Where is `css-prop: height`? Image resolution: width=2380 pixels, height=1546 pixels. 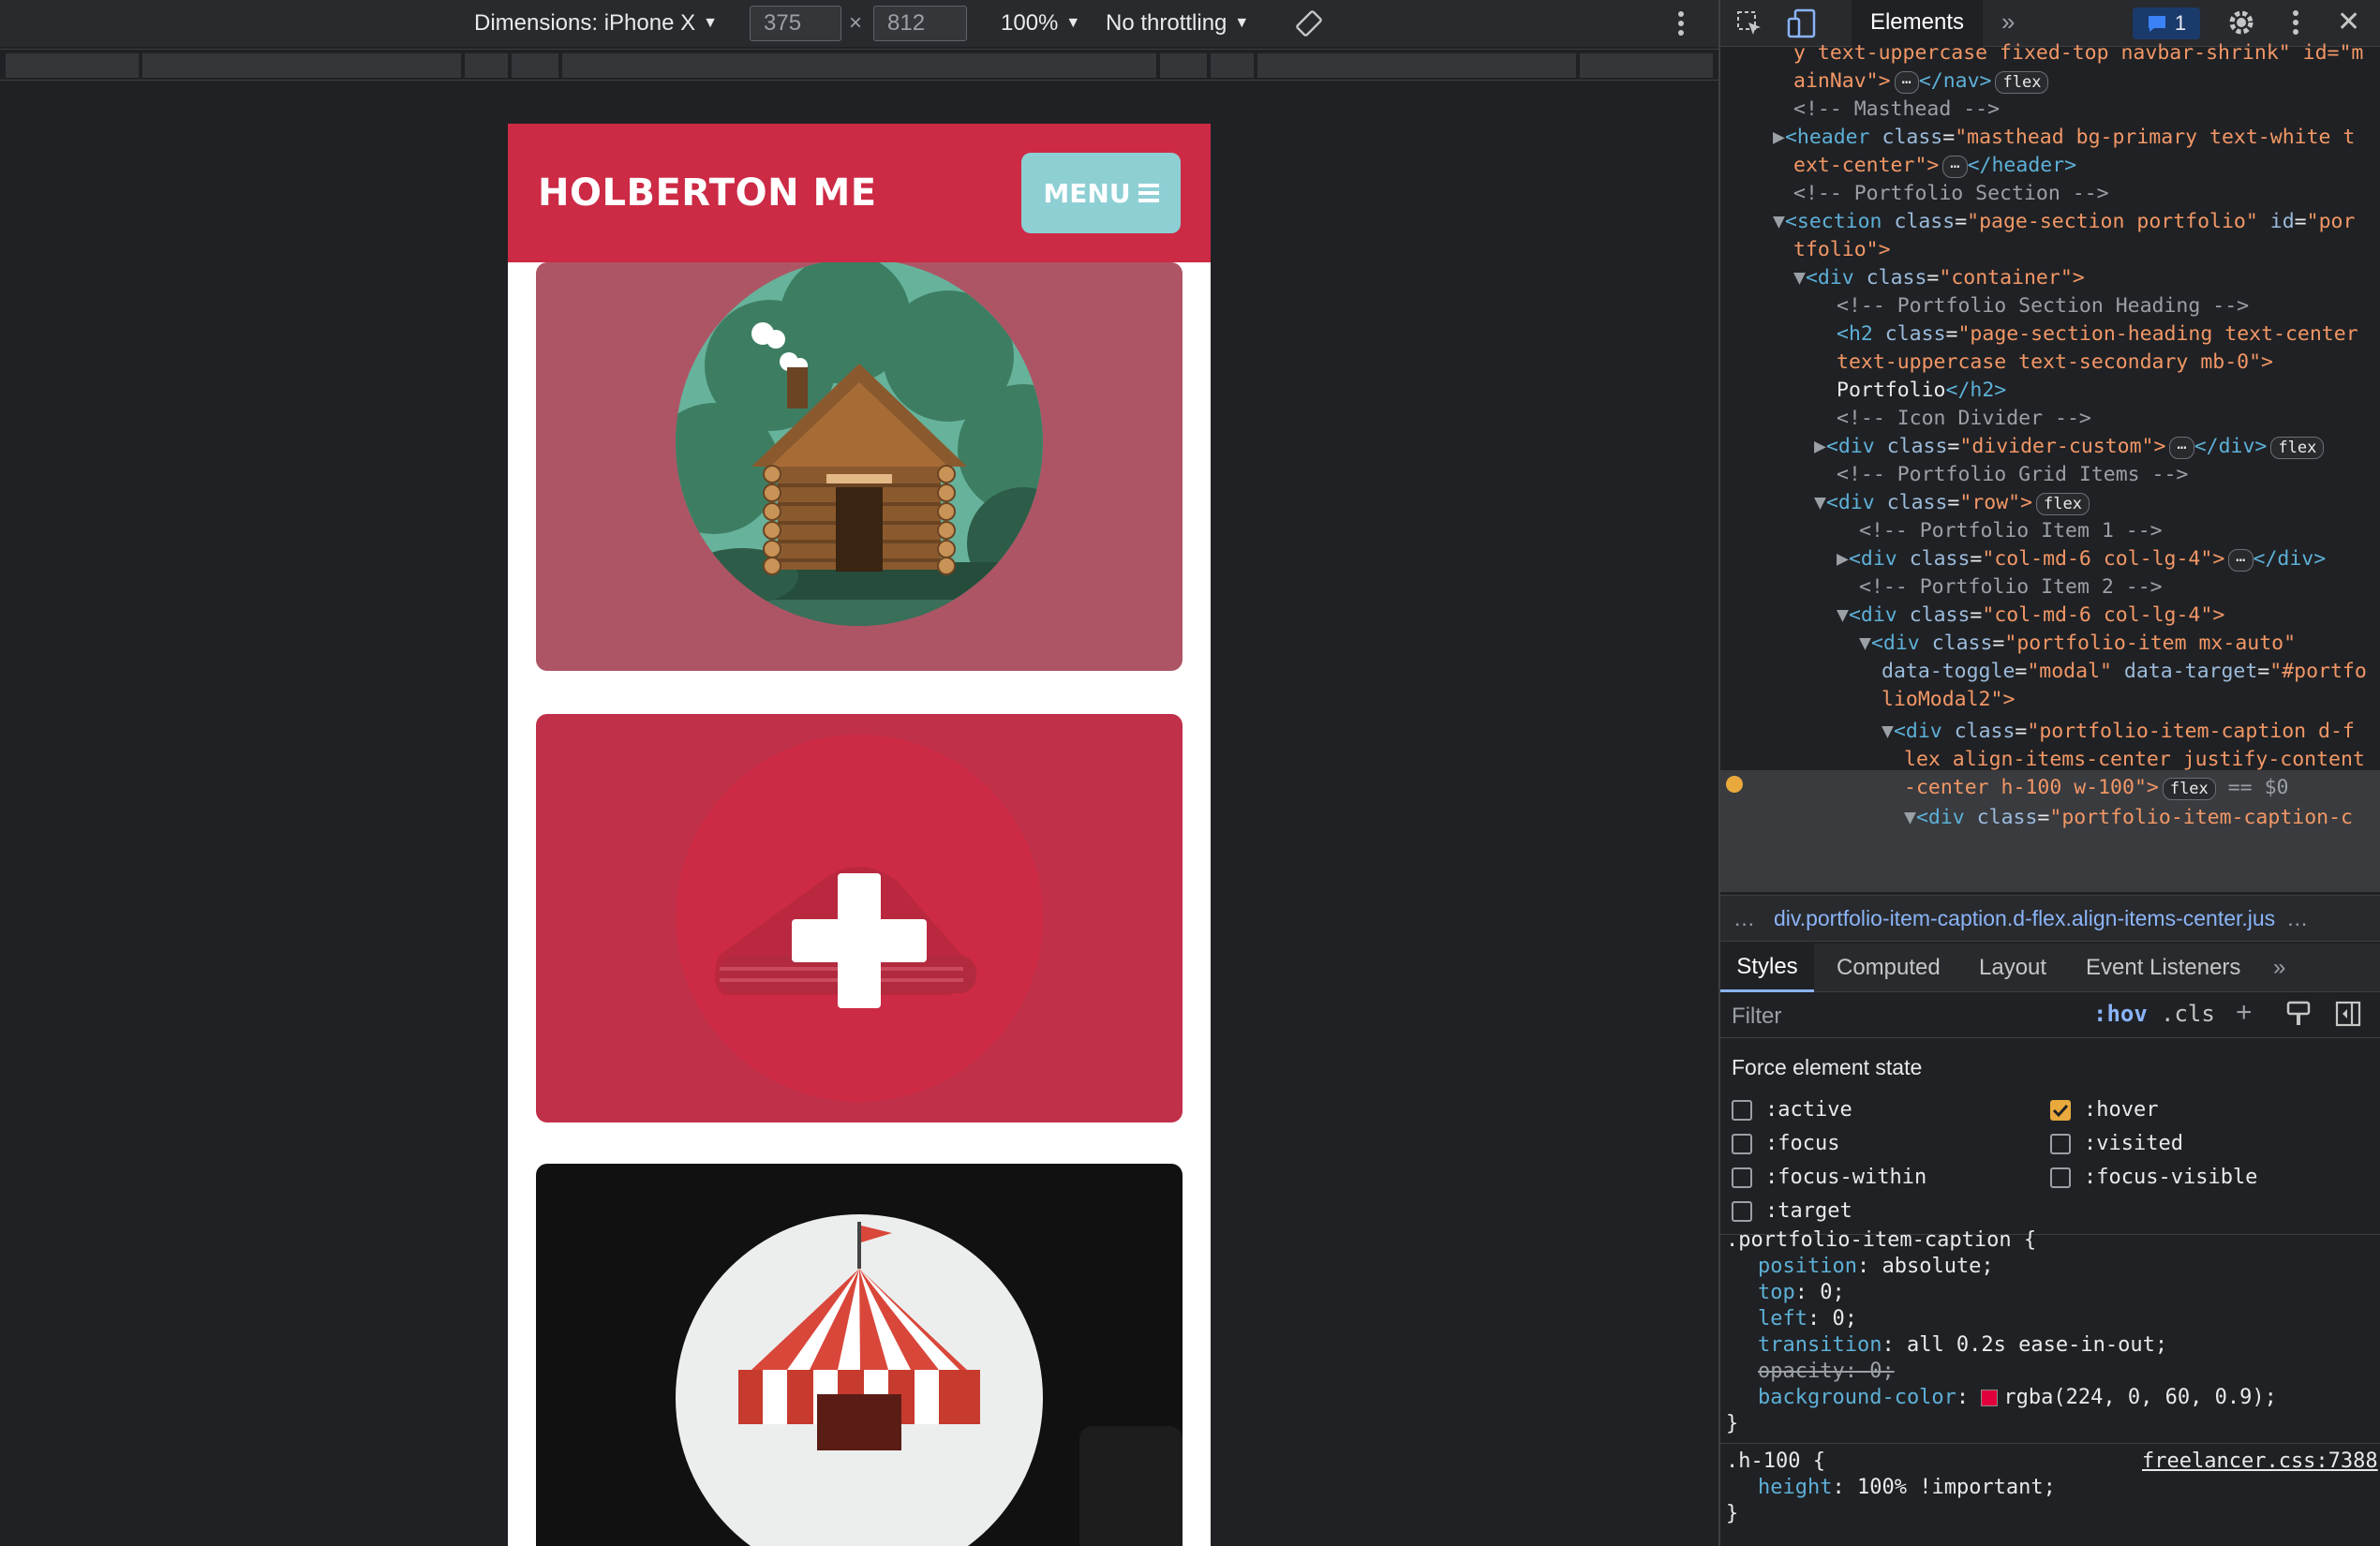
css-prop: height is located at coordinates (1795, 1488).